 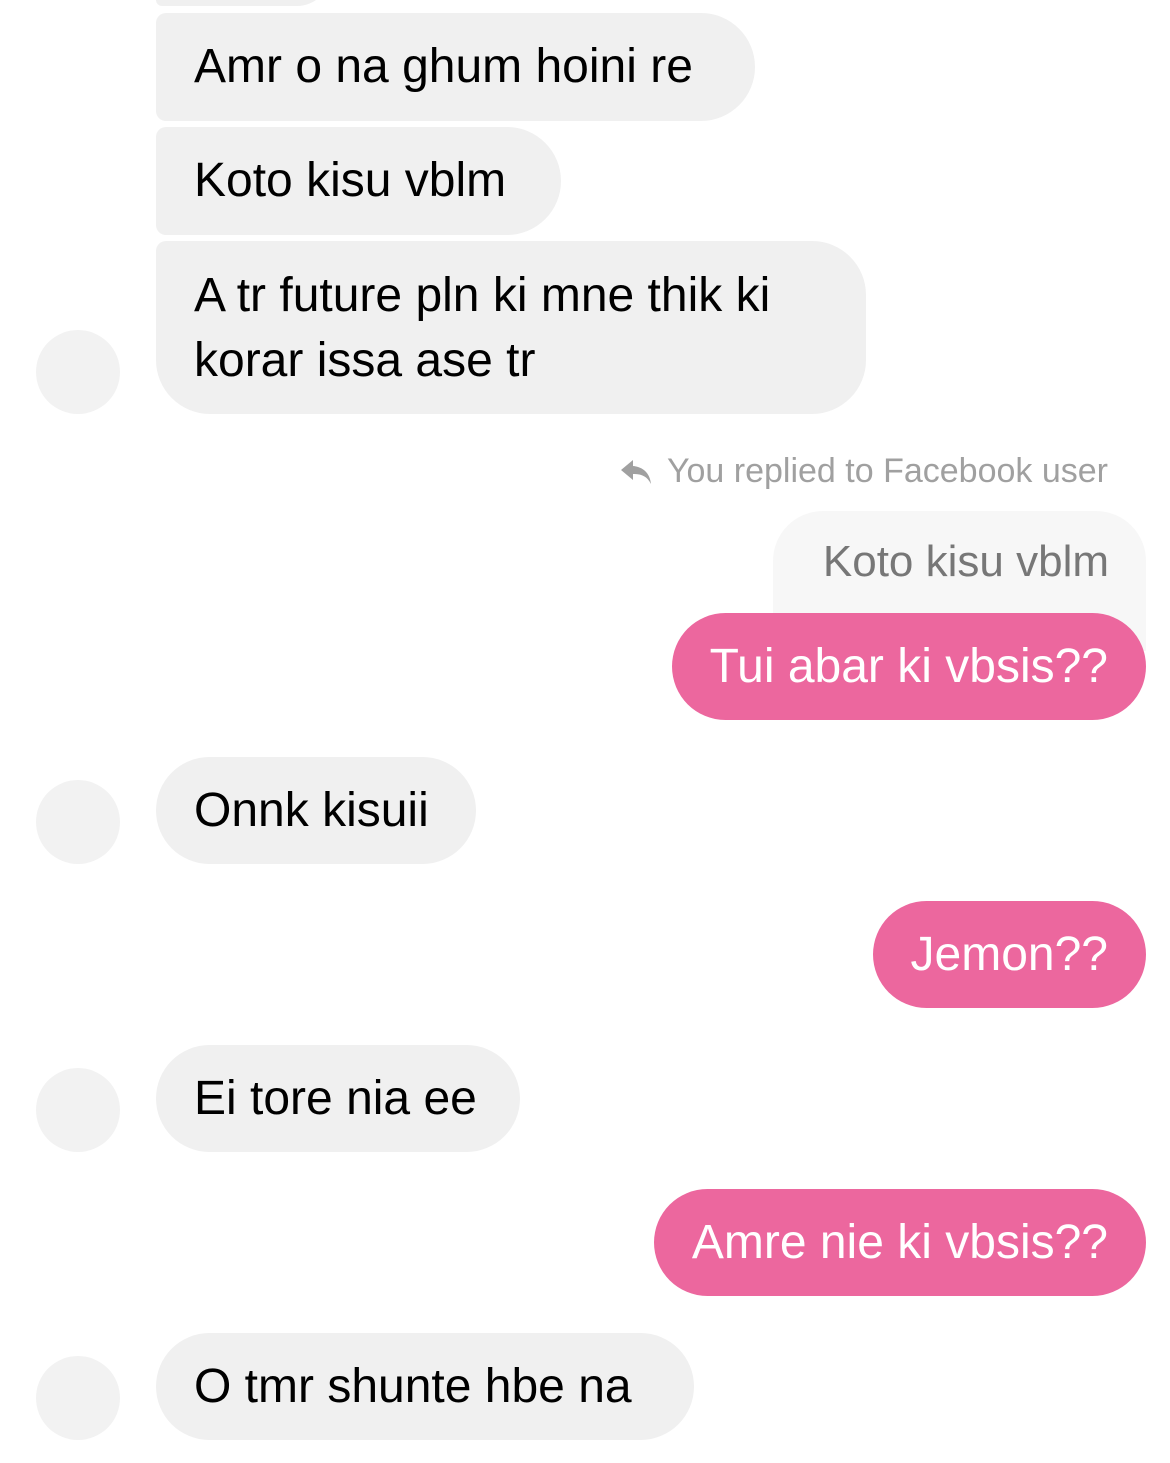 I want to click on incoming-message: Onnk kisuii, so click(x=316, y=810).